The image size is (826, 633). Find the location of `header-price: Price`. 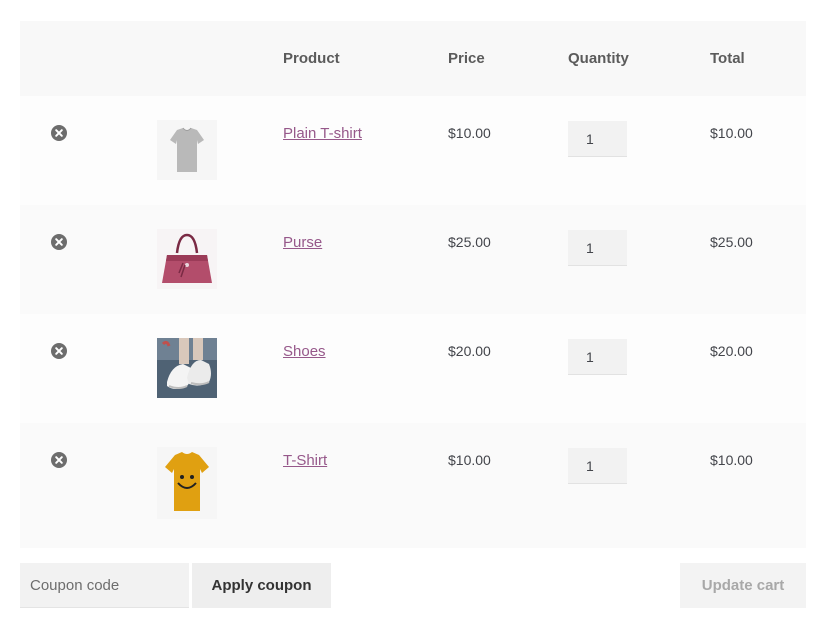

header-price: Price is located at coordinates (466, 58).